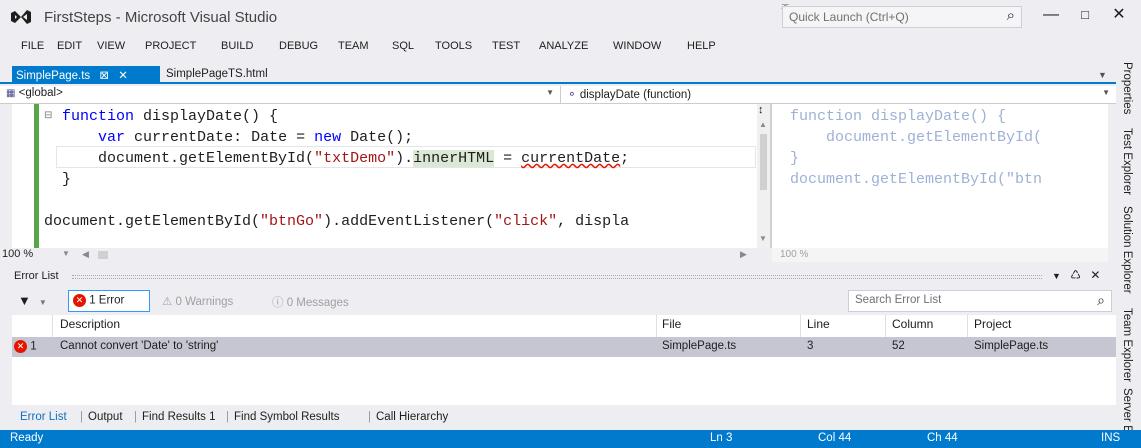 This screenshot has width=1141, height=448. What do you see at coordinates (317, 303) in the screenshot?
I see `messages-count: 0 Messages` at bounding box center [317, 303].